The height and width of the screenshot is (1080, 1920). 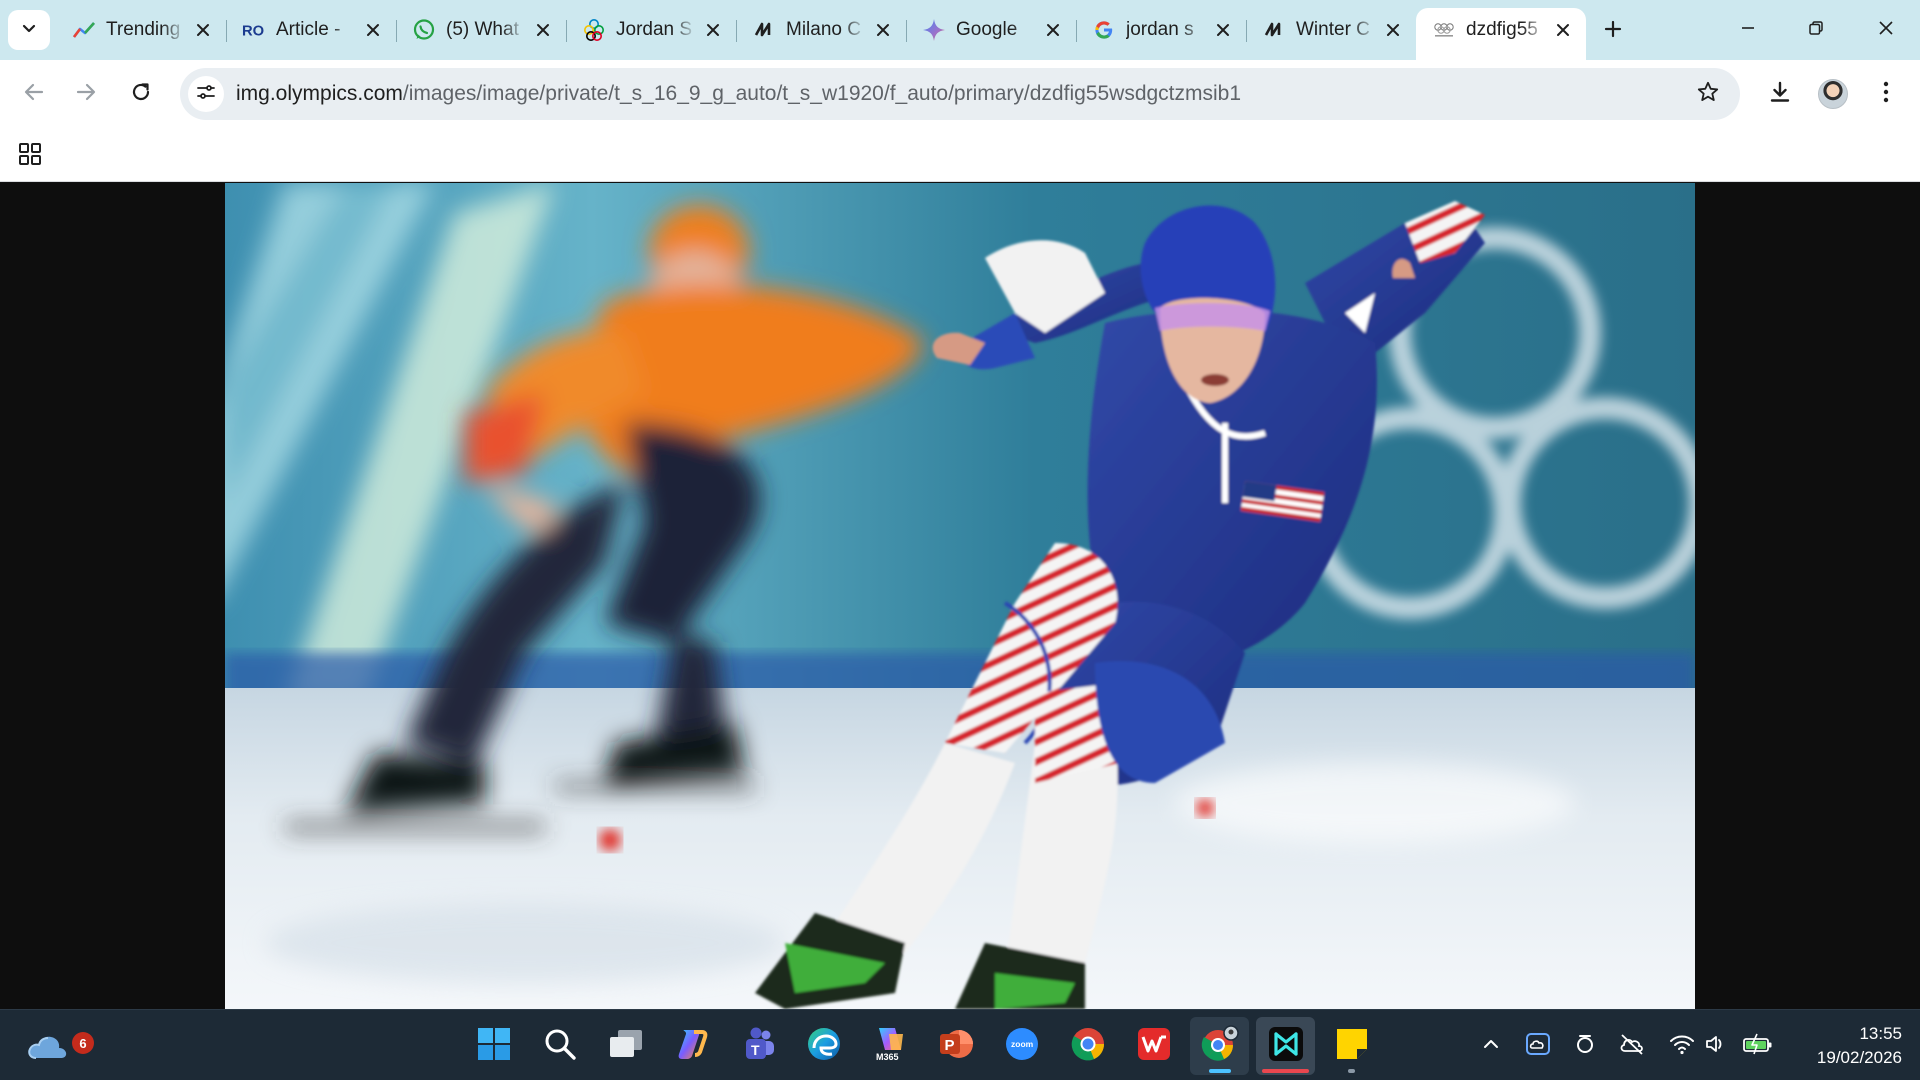 I want to click on downloads-button, so click(x=1780, y=94).